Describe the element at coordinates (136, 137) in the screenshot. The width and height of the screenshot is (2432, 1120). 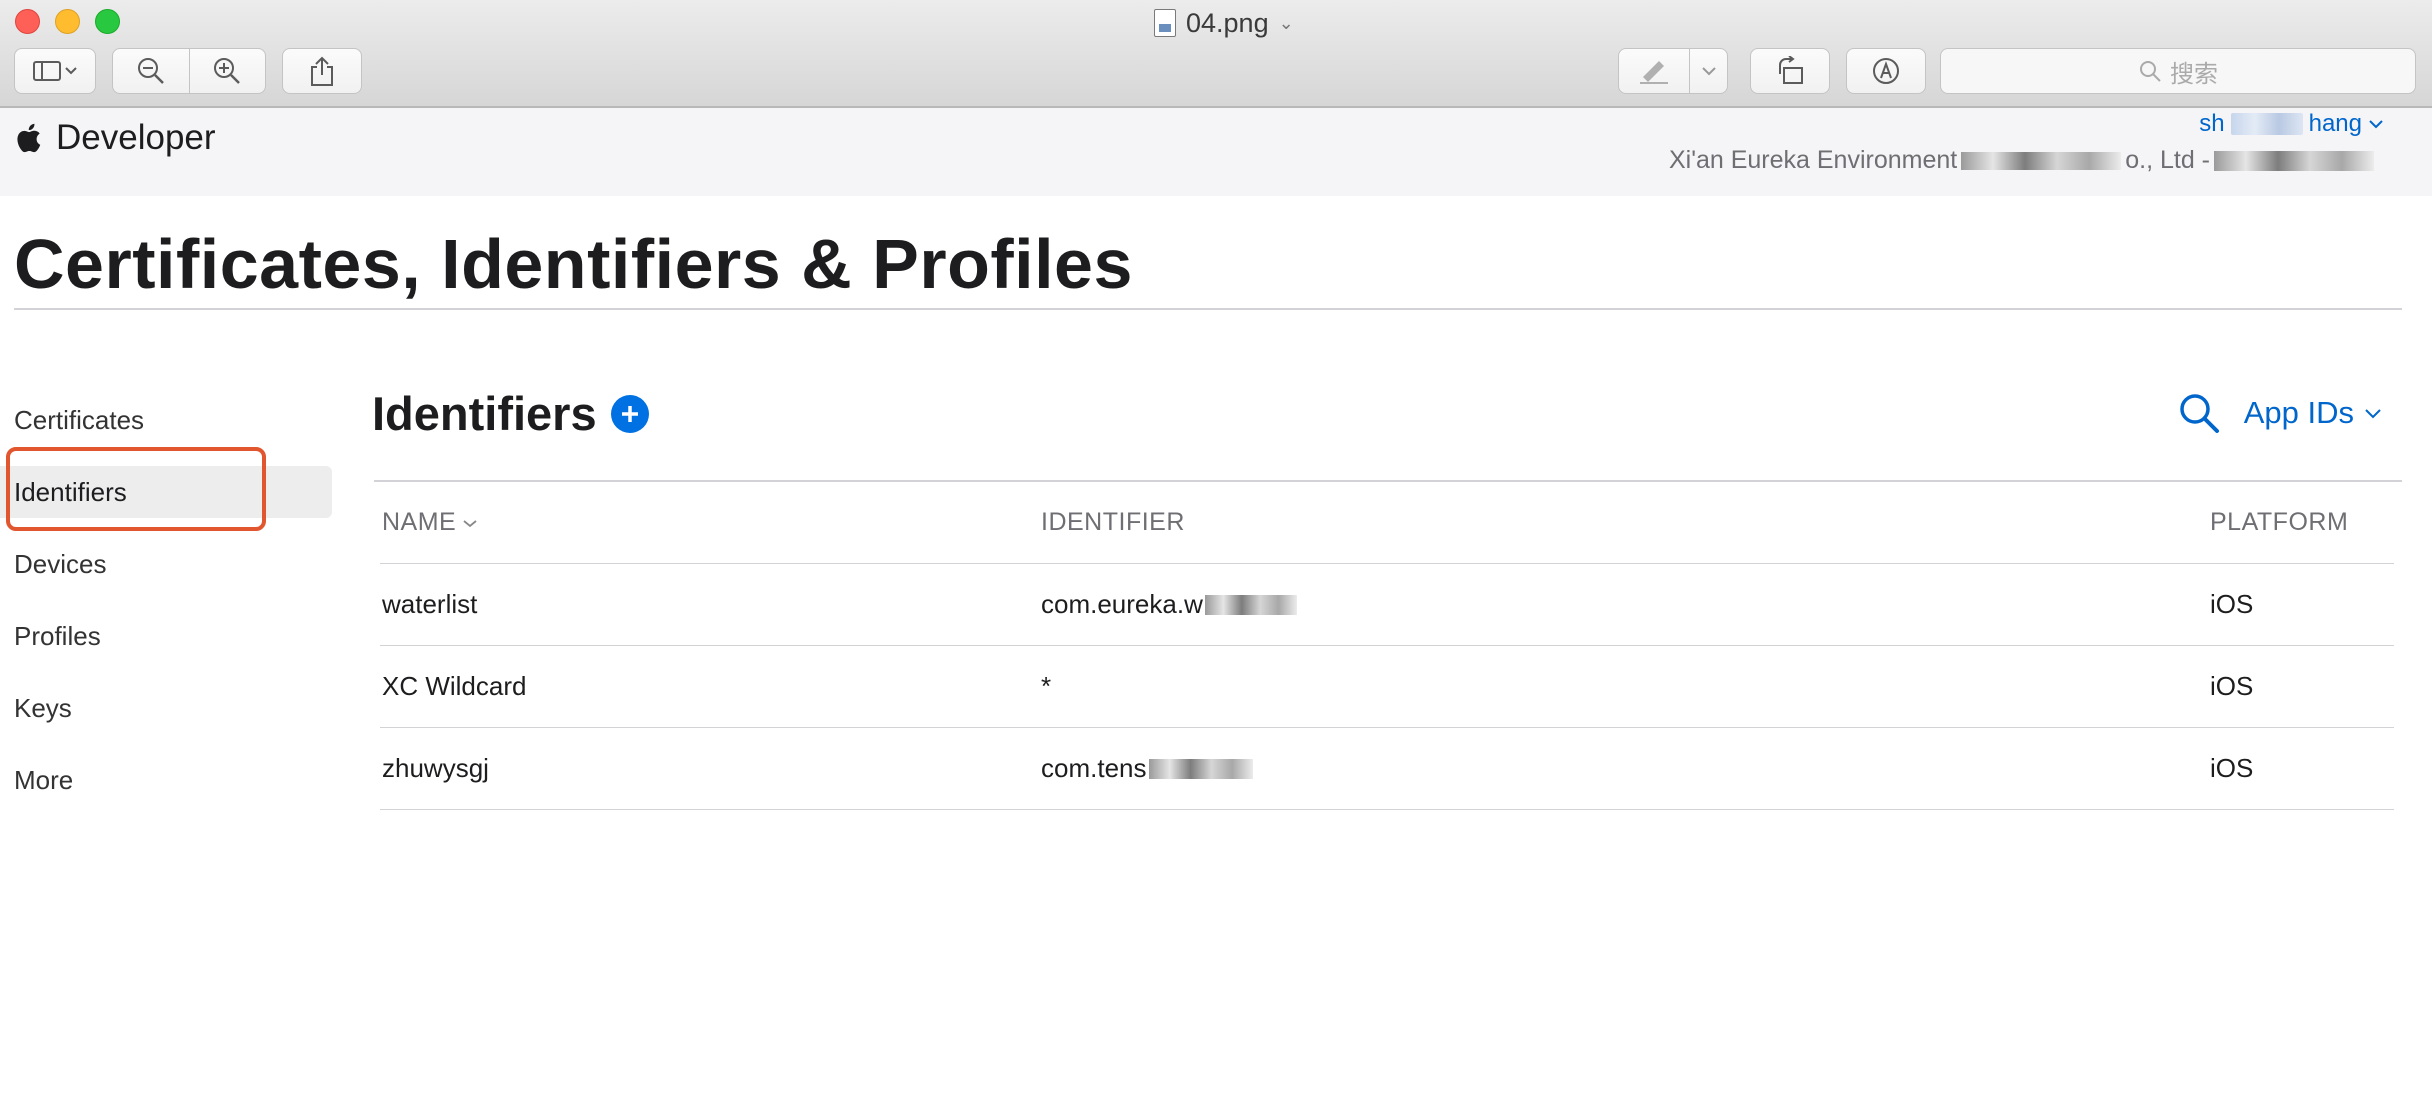
I see `brand-text: Developer` at that location.